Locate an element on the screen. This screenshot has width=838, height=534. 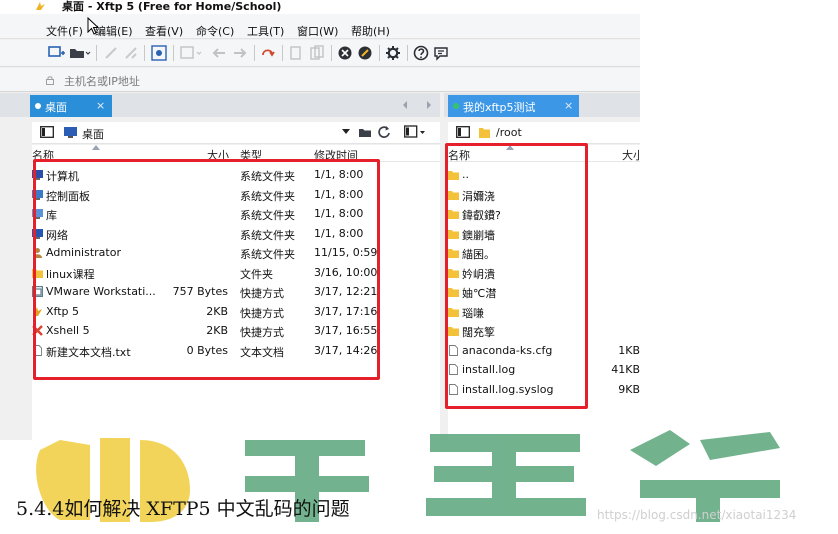
connected-status-dot is located at coordinates (456, 106).